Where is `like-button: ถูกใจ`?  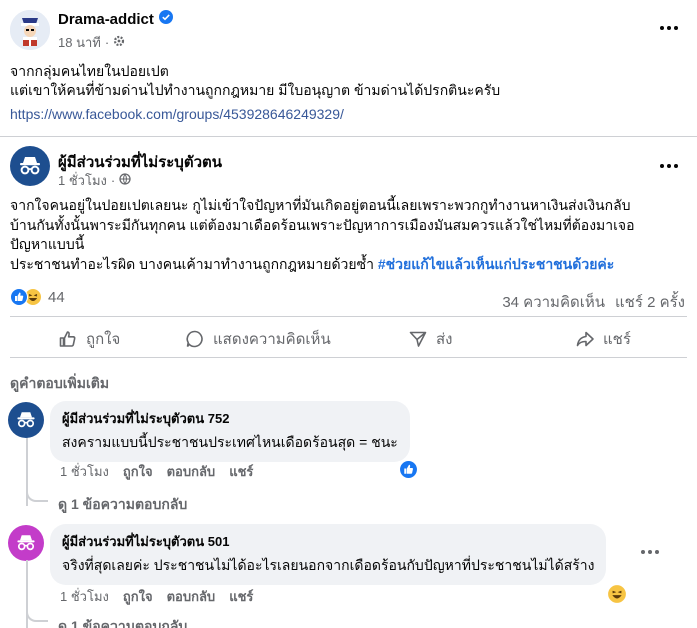 like-button: ถูกใจ is located at coordinates (89, 339).